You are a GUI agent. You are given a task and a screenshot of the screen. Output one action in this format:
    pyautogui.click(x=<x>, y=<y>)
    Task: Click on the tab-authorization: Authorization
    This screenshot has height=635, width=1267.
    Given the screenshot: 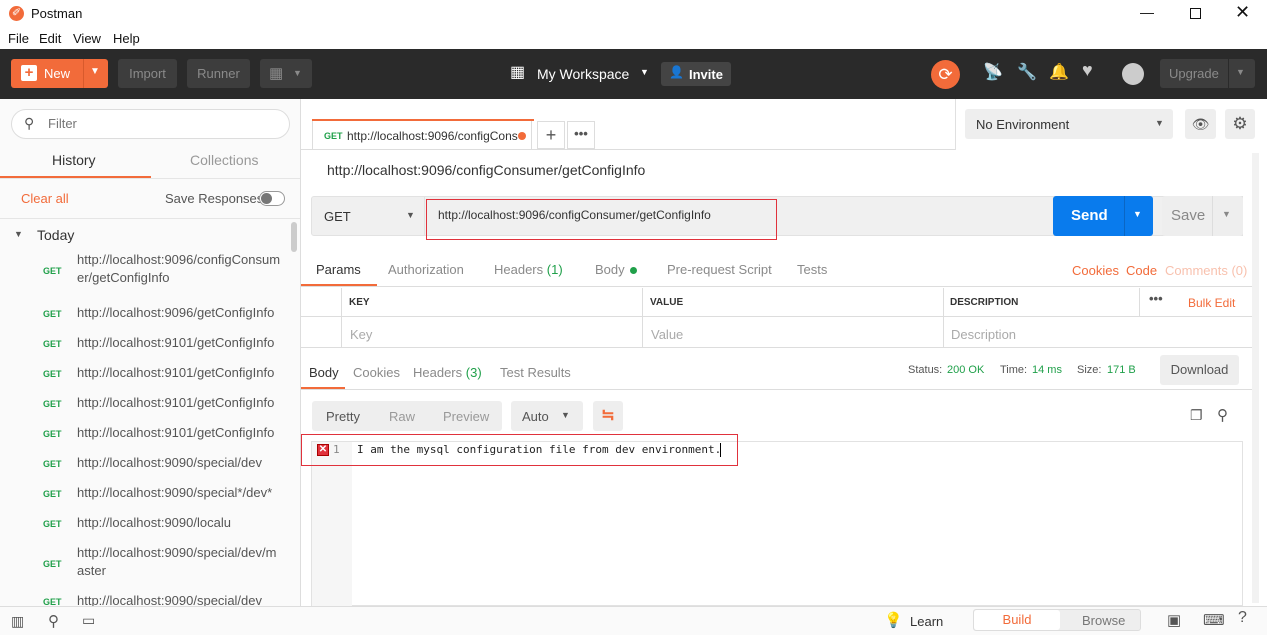 What is the action you would take?
    pyautogui.click(x=426, y=269)
    